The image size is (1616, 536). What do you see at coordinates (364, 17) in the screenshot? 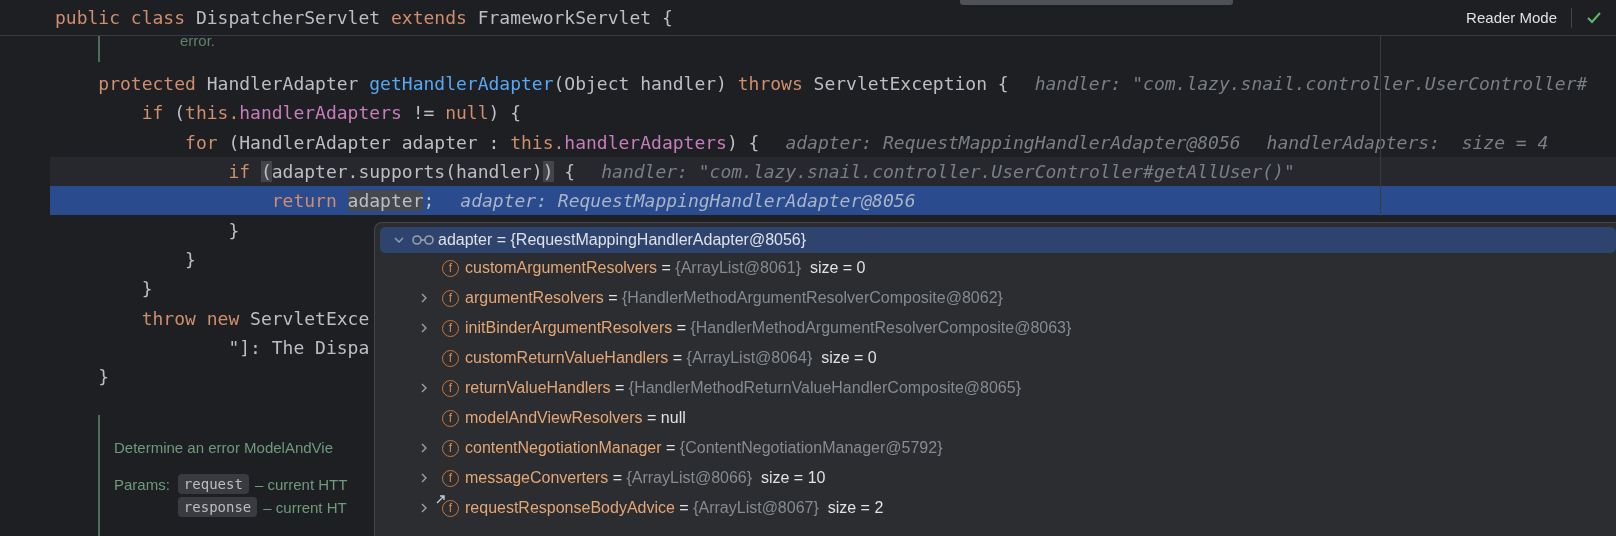
I see `code-line: public class DispatcherServlet extends FrameworkServlet {` at bounding box center [364, 17].